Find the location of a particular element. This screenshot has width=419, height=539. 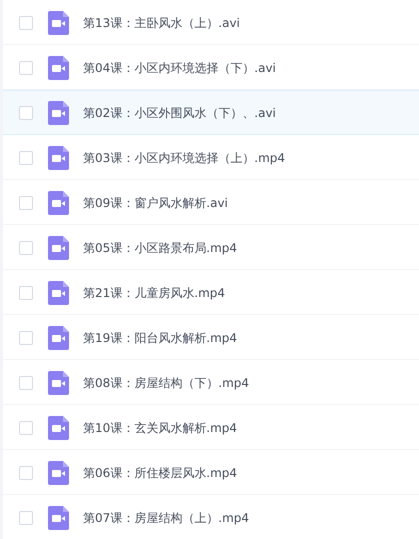

file-row: 第08课：房屋结构（下）.mp4 is located at coordinates (211, 382).